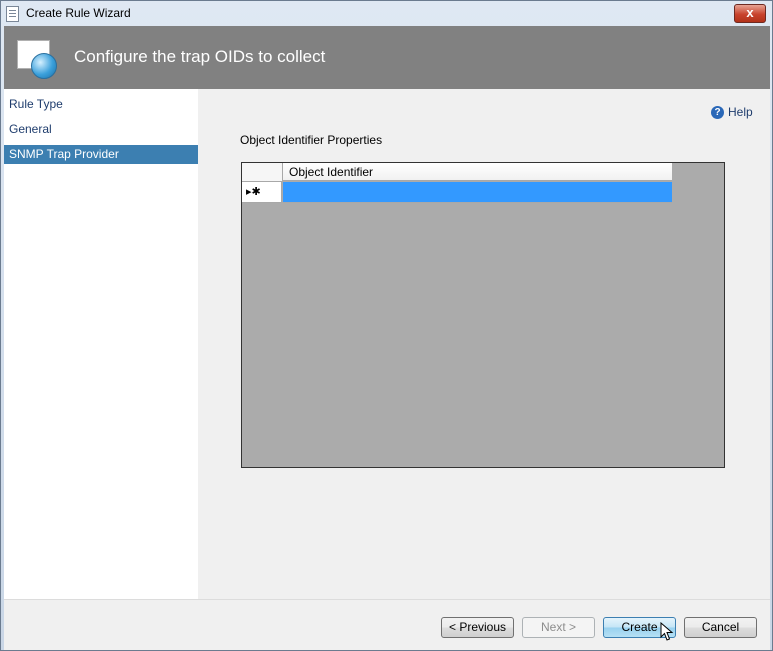 This screenshot has width=773, height=651. What do you see at coordinates (740, 112) in the screenshot?
I see `help-label: Help` at bounding box center [740, 112].